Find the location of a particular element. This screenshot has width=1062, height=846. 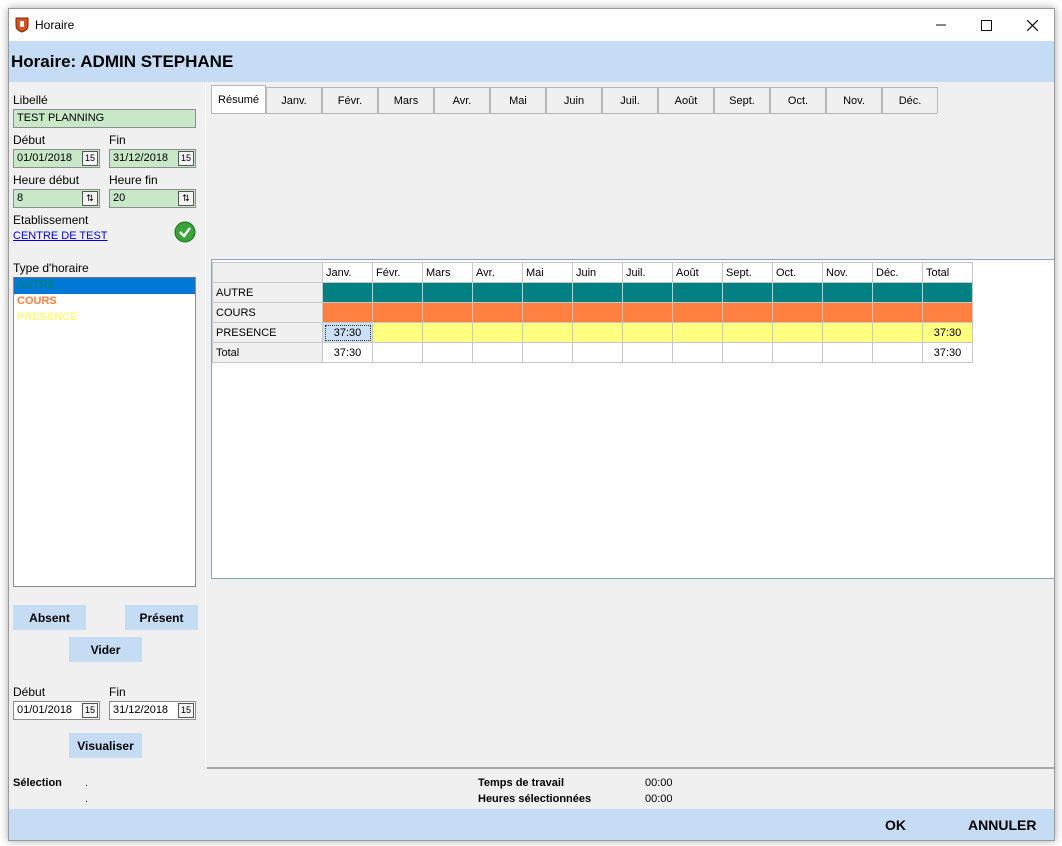

grid-cell-selected: 37:30 is located at coordinates (347, 332).